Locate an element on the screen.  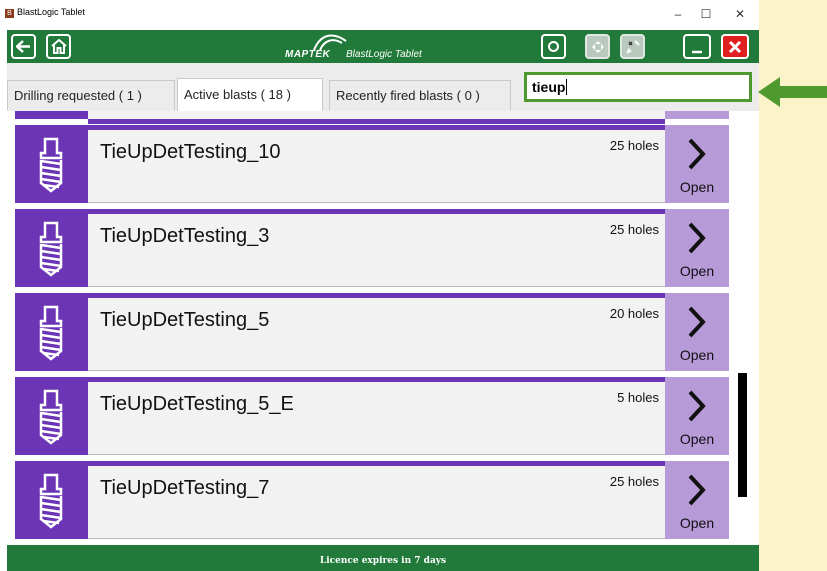
disconnect-button is located at coordinates (632, 46).